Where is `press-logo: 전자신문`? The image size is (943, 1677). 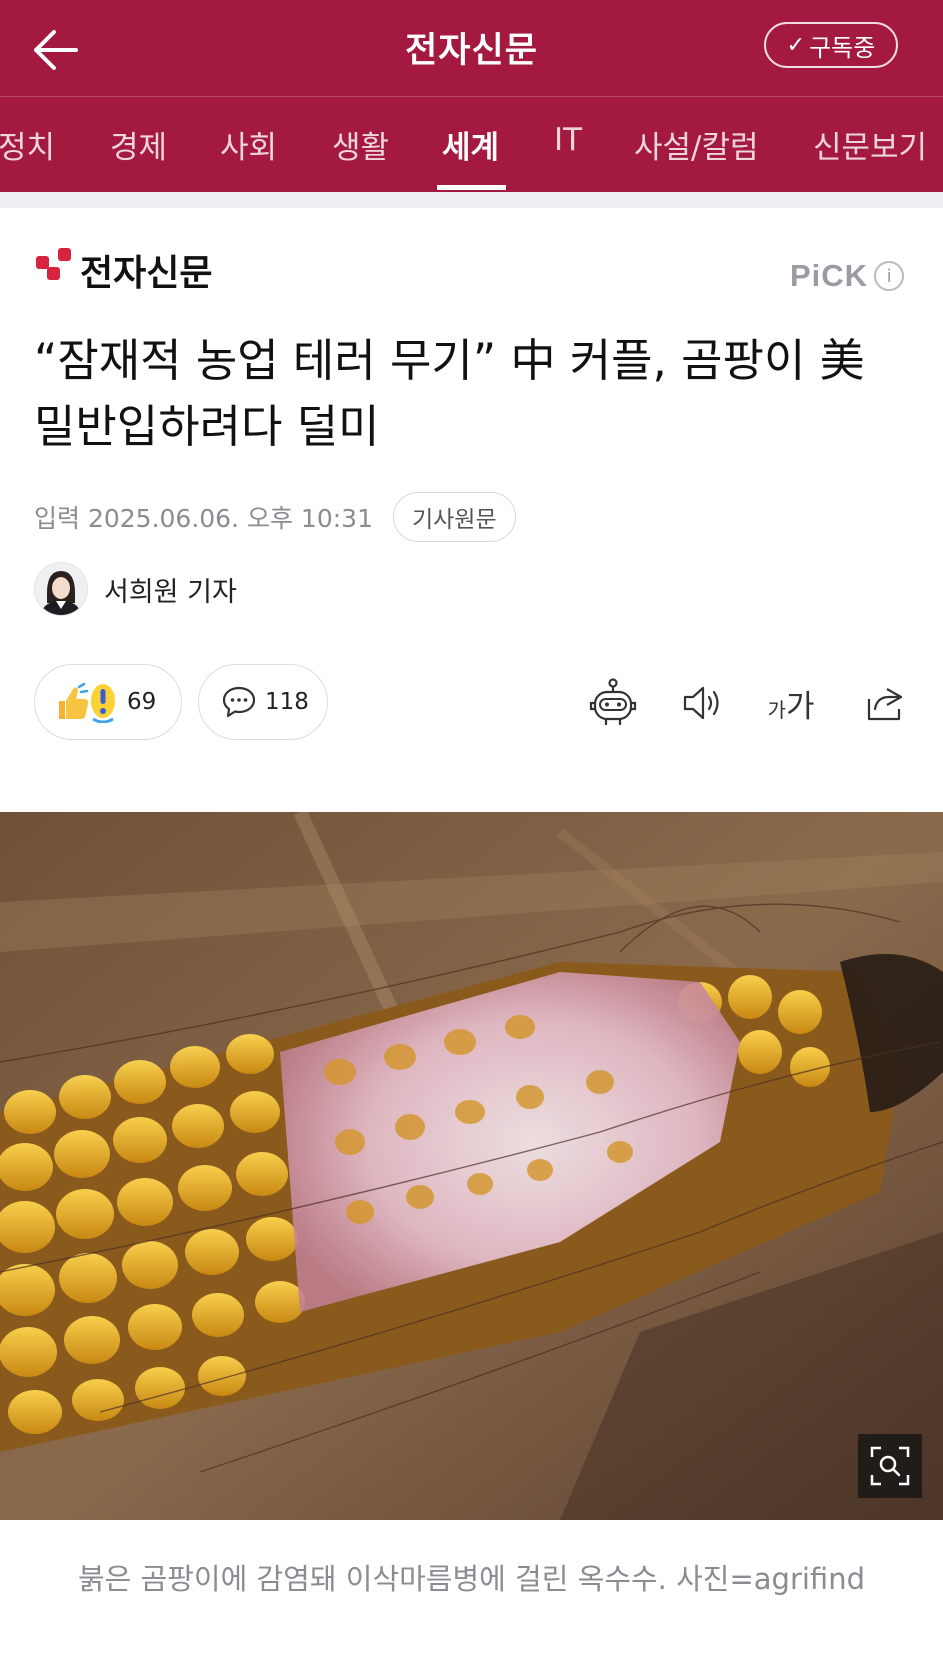
press-logo: 전자신문 is located at coordinates (123, 270).